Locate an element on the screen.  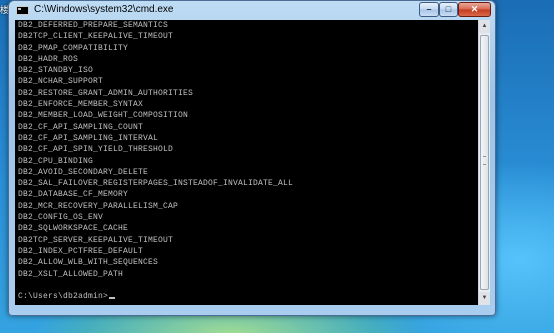
maximize-button: □ is located at coordinates (448, 9).